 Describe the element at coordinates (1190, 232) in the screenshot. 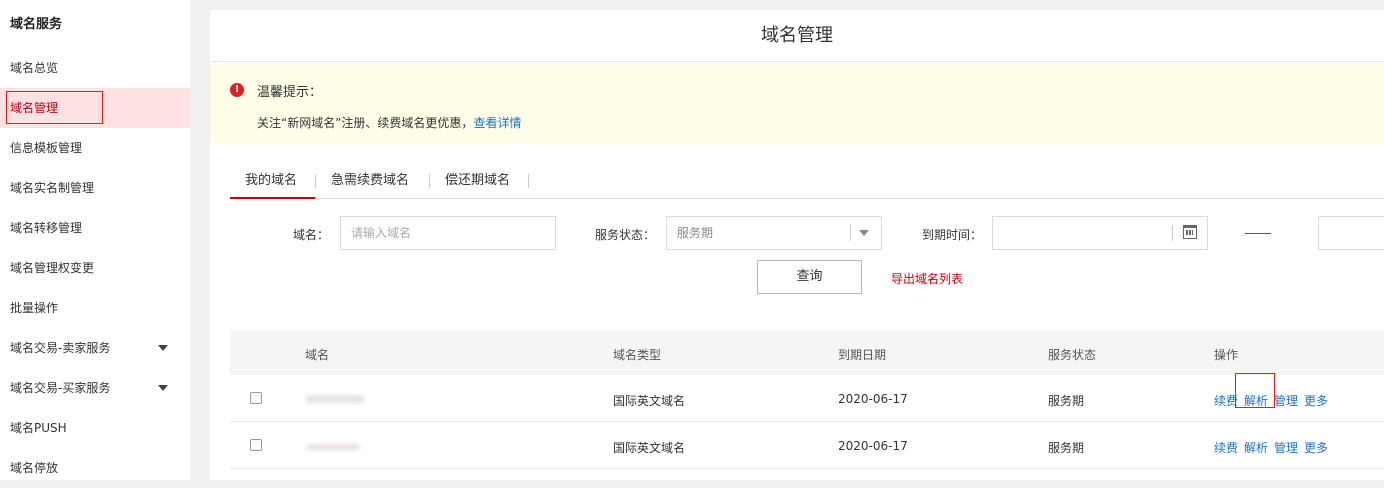

I see `calendar-icon` at that location.